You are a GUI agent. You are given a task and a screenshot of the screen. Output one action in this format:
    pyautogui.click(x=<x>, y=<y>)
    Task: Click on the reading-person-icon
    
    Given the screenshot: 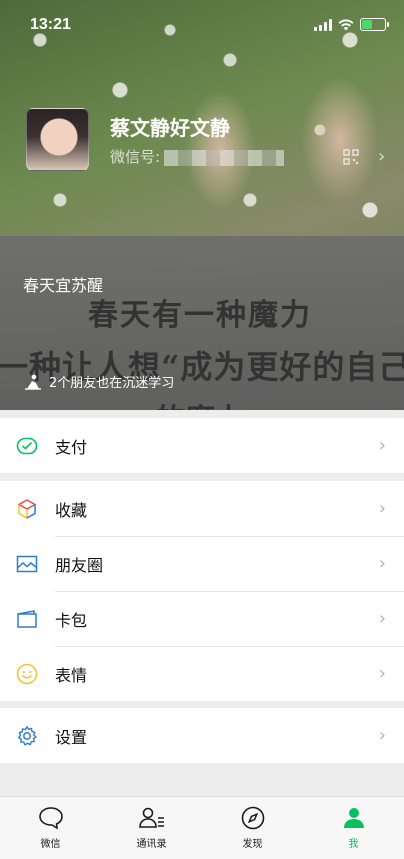 What is the action you would take?
    pyautogui.click(x=33, y=382)
    